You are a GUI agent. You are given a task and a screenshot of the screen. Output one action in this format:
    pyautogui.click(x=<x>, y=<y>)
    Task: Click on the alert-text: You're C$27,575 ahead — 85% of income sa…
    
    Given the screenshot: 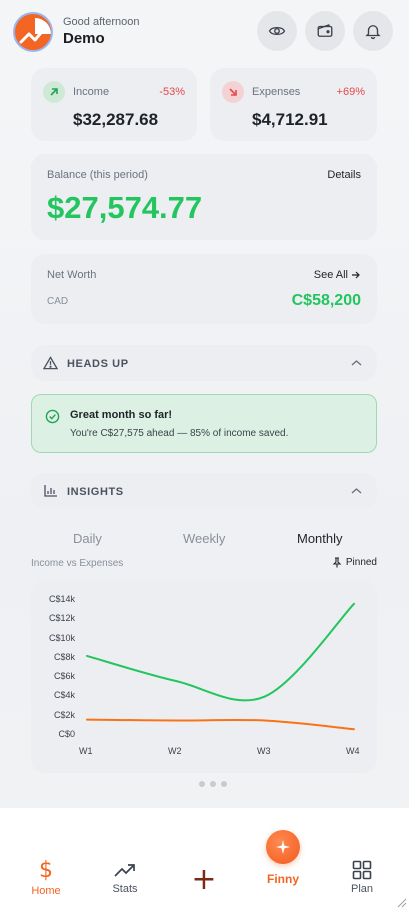 What is the action you would take?
    pyautogui.click(x=179, y=433)
    